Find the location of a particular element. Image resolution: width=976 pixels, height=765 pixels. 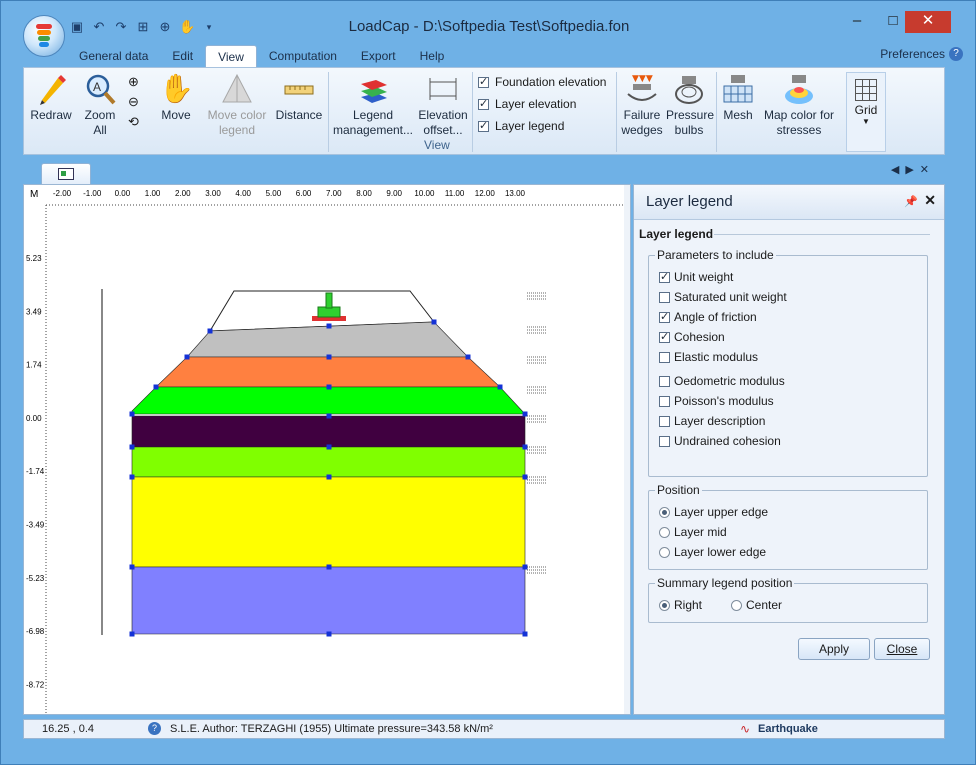

stress-map-icon is located at coordinates (799, 89).